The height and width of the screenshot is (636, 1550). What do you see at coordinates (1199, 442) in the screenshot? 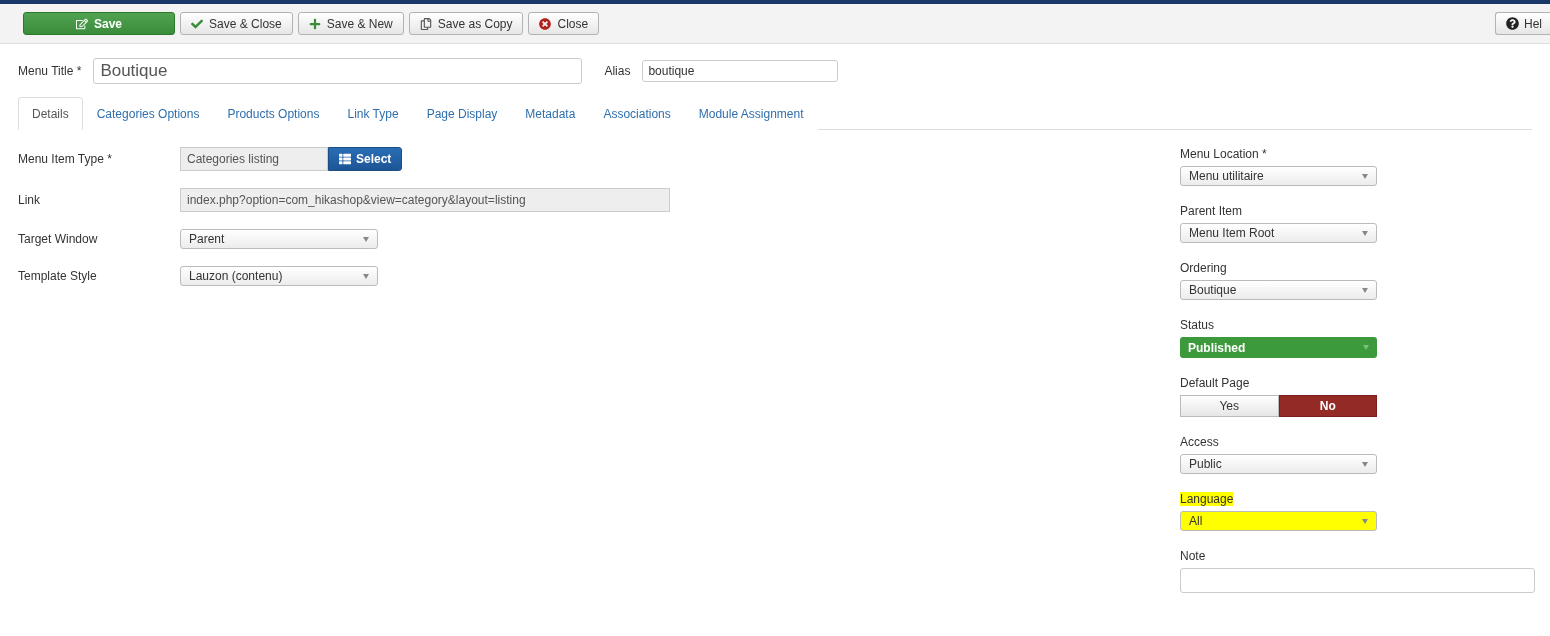
I see `field-label: Access` at bounding box center [1199, 442].